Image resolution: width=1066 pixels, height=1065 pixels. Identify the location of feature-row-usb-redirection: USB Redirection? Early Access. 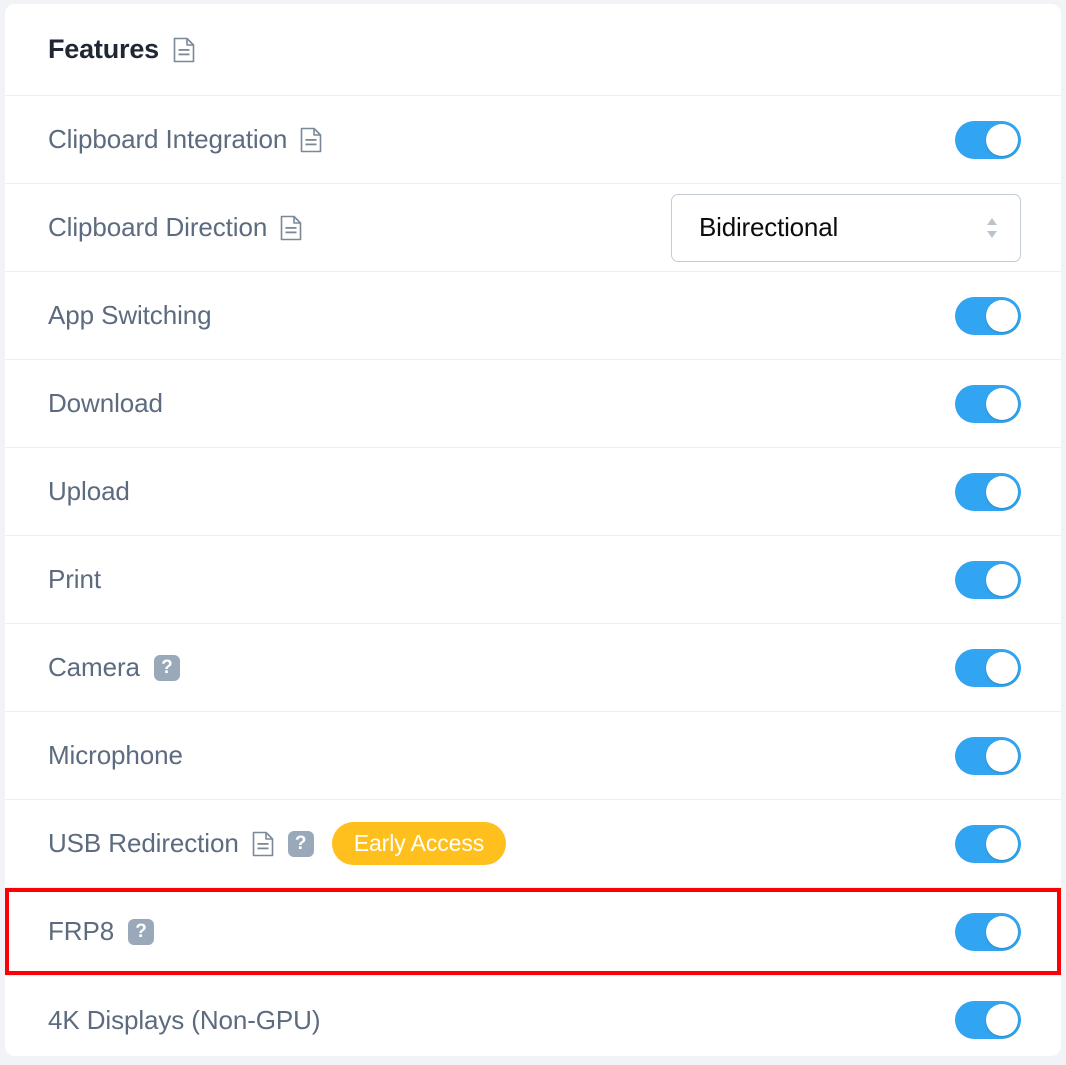
(533, 844).